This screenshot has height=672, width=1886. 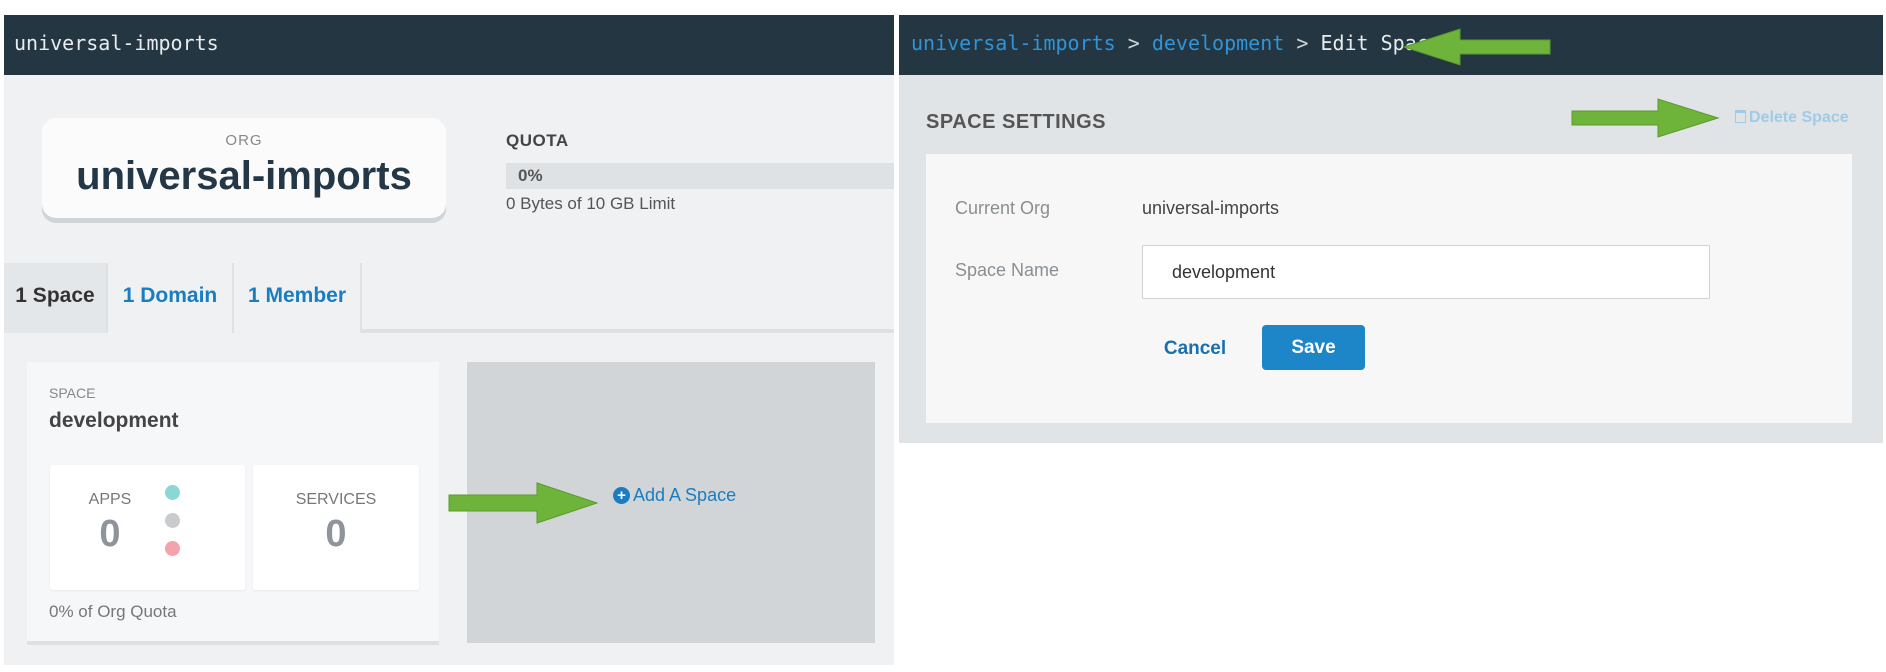 I want to click on delete-space-link: Delete Space, so click(x=1792, y=118).